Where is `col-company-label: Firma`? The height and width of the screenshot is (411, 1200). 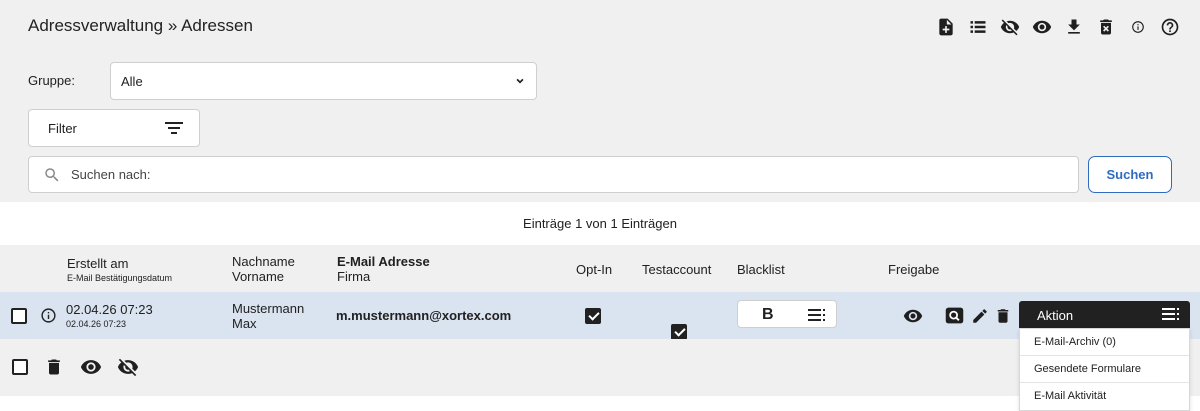
col-company-label: Firma is located at coordinates (354, 276).